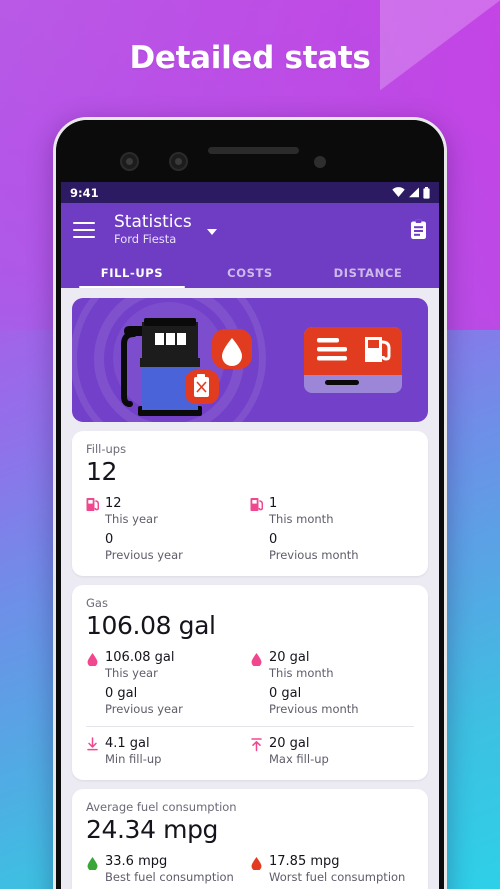 This screenshot has height=889, width=500. Describe the element at coordinates (253, 150) in the screenshot. I see `earpiece-speaker` at that location.